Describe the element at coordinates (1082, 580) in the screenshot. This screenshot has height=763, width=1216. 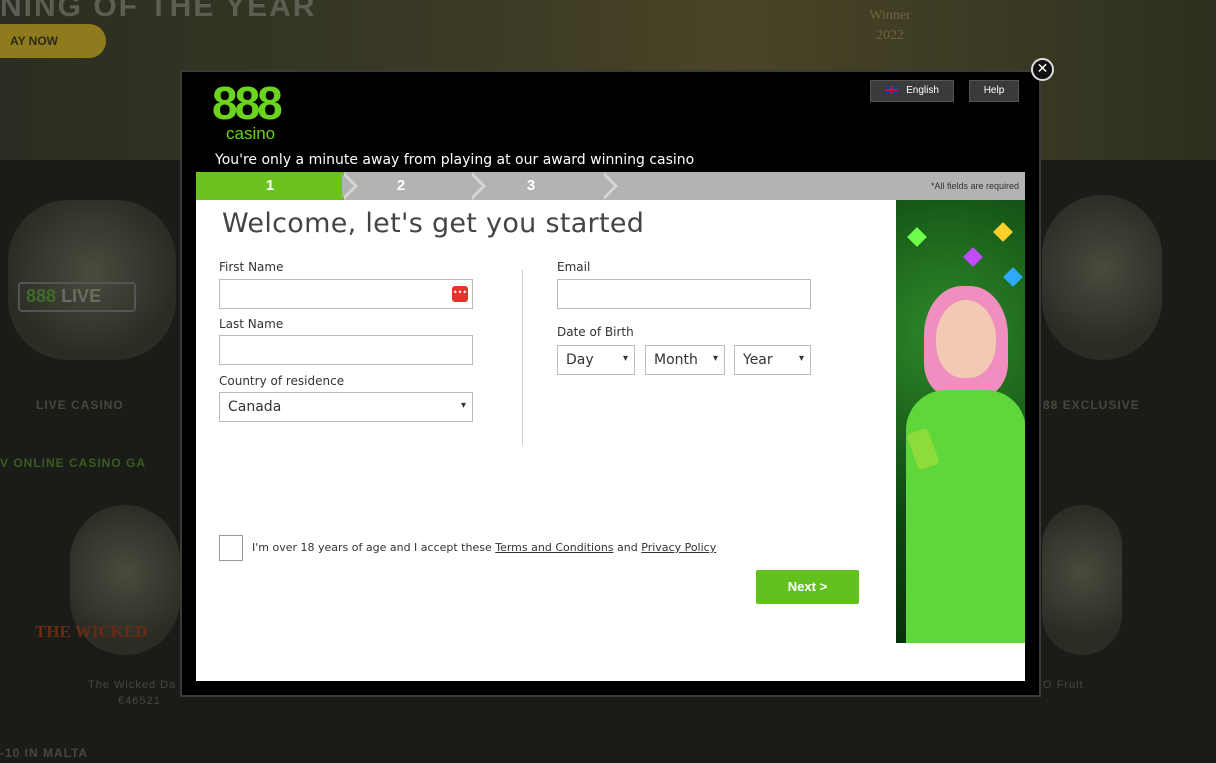
I see `background-tile-fruit` at that location.